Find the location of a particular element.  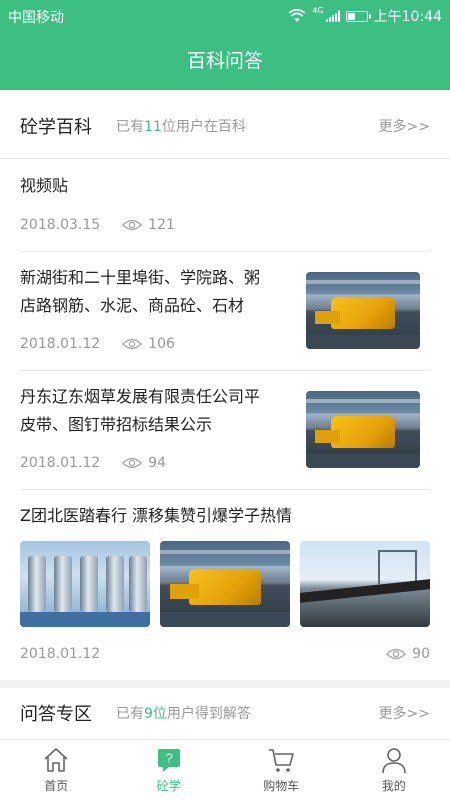

encyclopedia-more-link: 更多>> is located at coordinates (404, 126).